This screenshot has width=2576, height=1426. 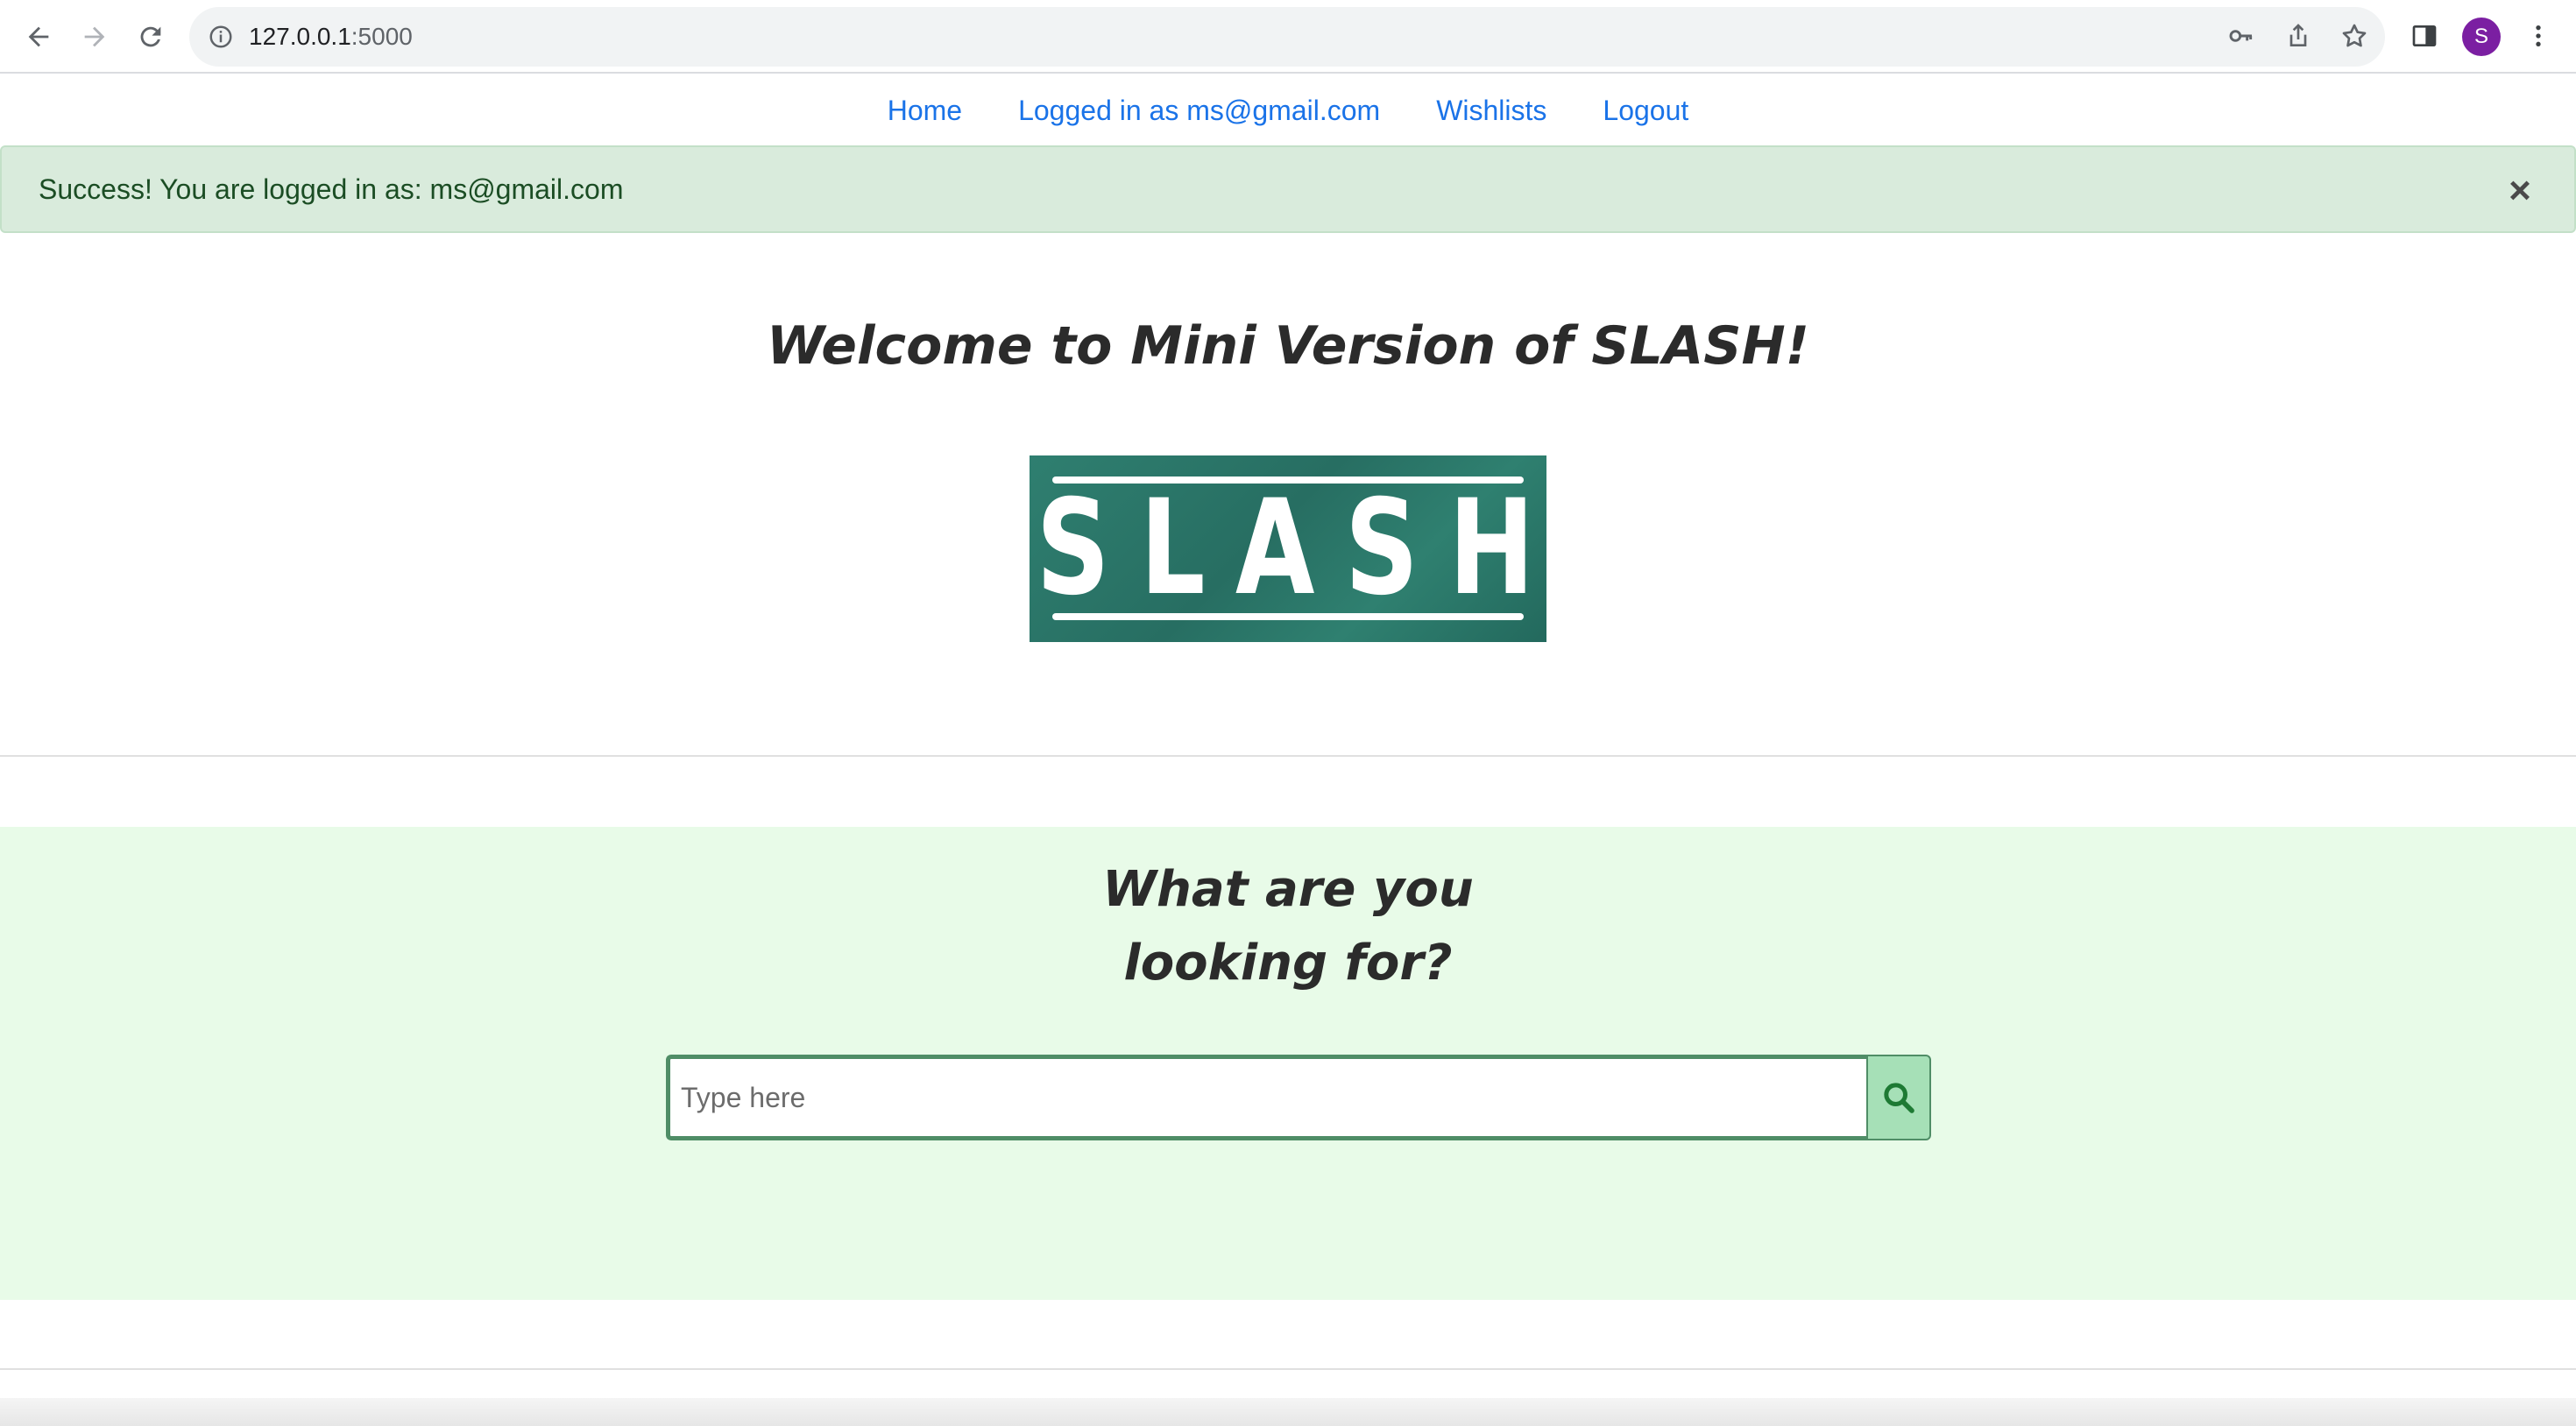 What do you see at coordinates (1288, 889) in the screenshot?
I see `search-heading-line-1: What are you` at bounding box center [1288, 889].